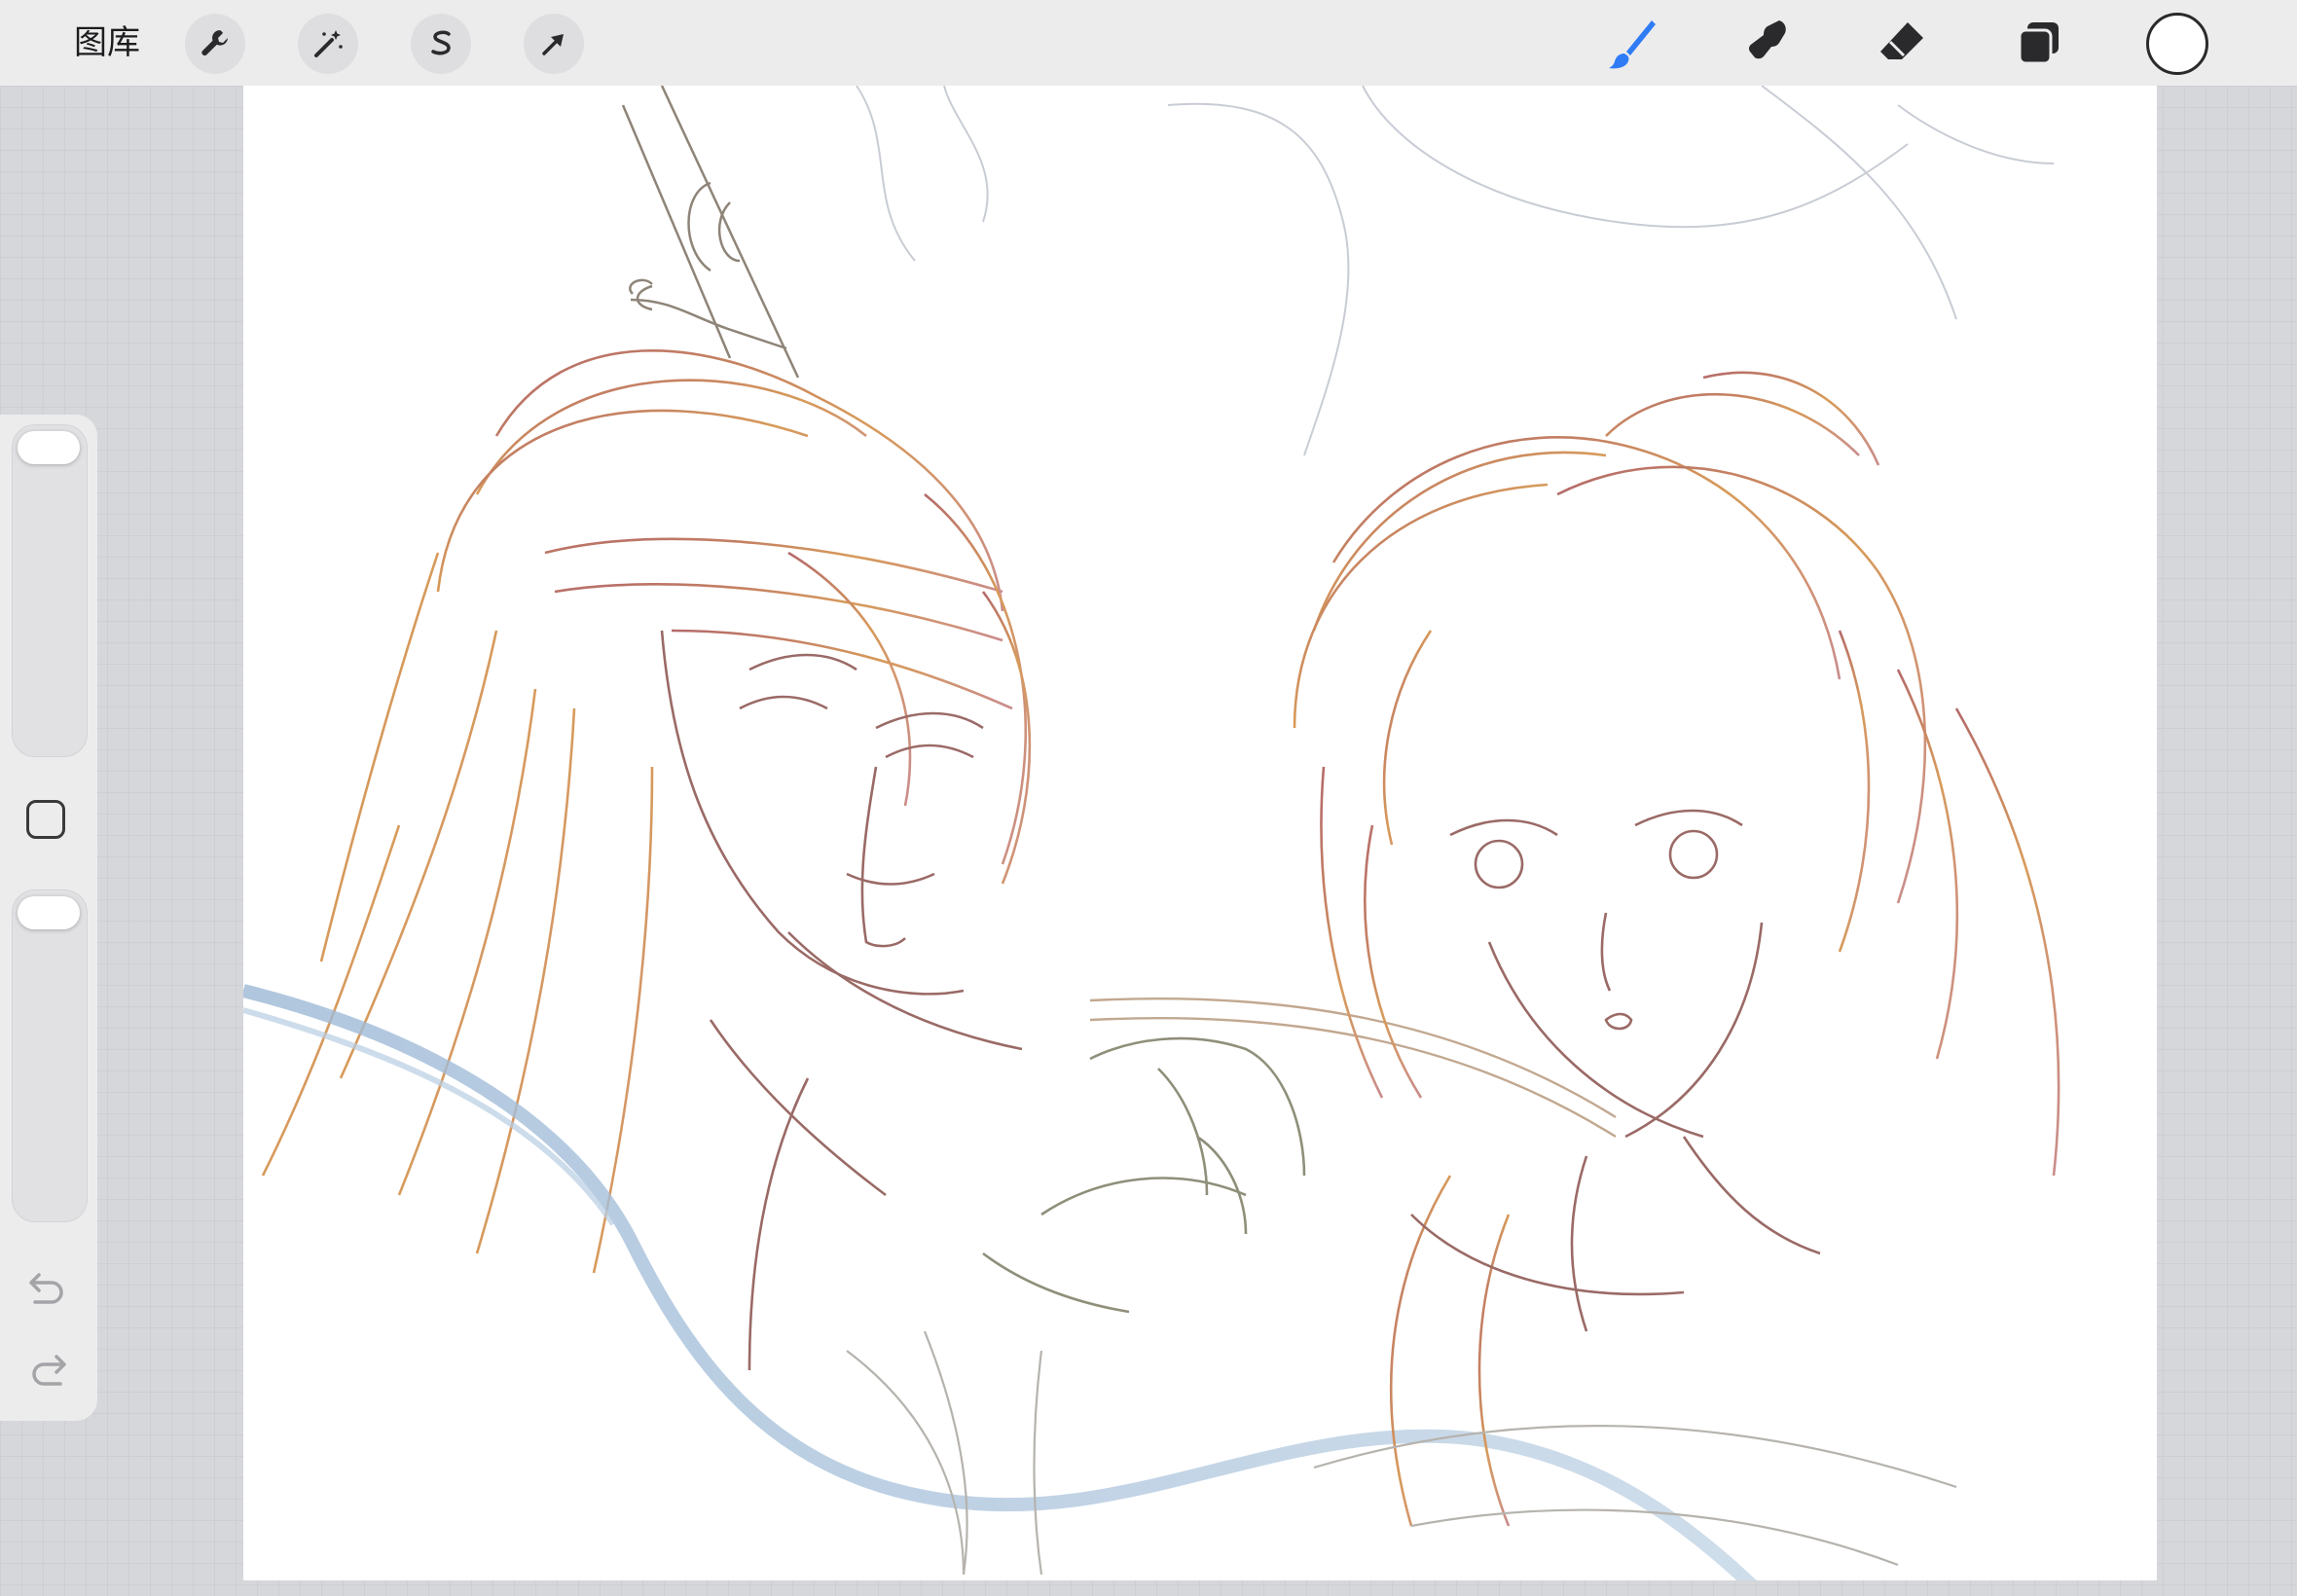 The width and height of the screenshot is (2297, 1596). I want to click on redo-arrow-icon, so click(49, 1370).